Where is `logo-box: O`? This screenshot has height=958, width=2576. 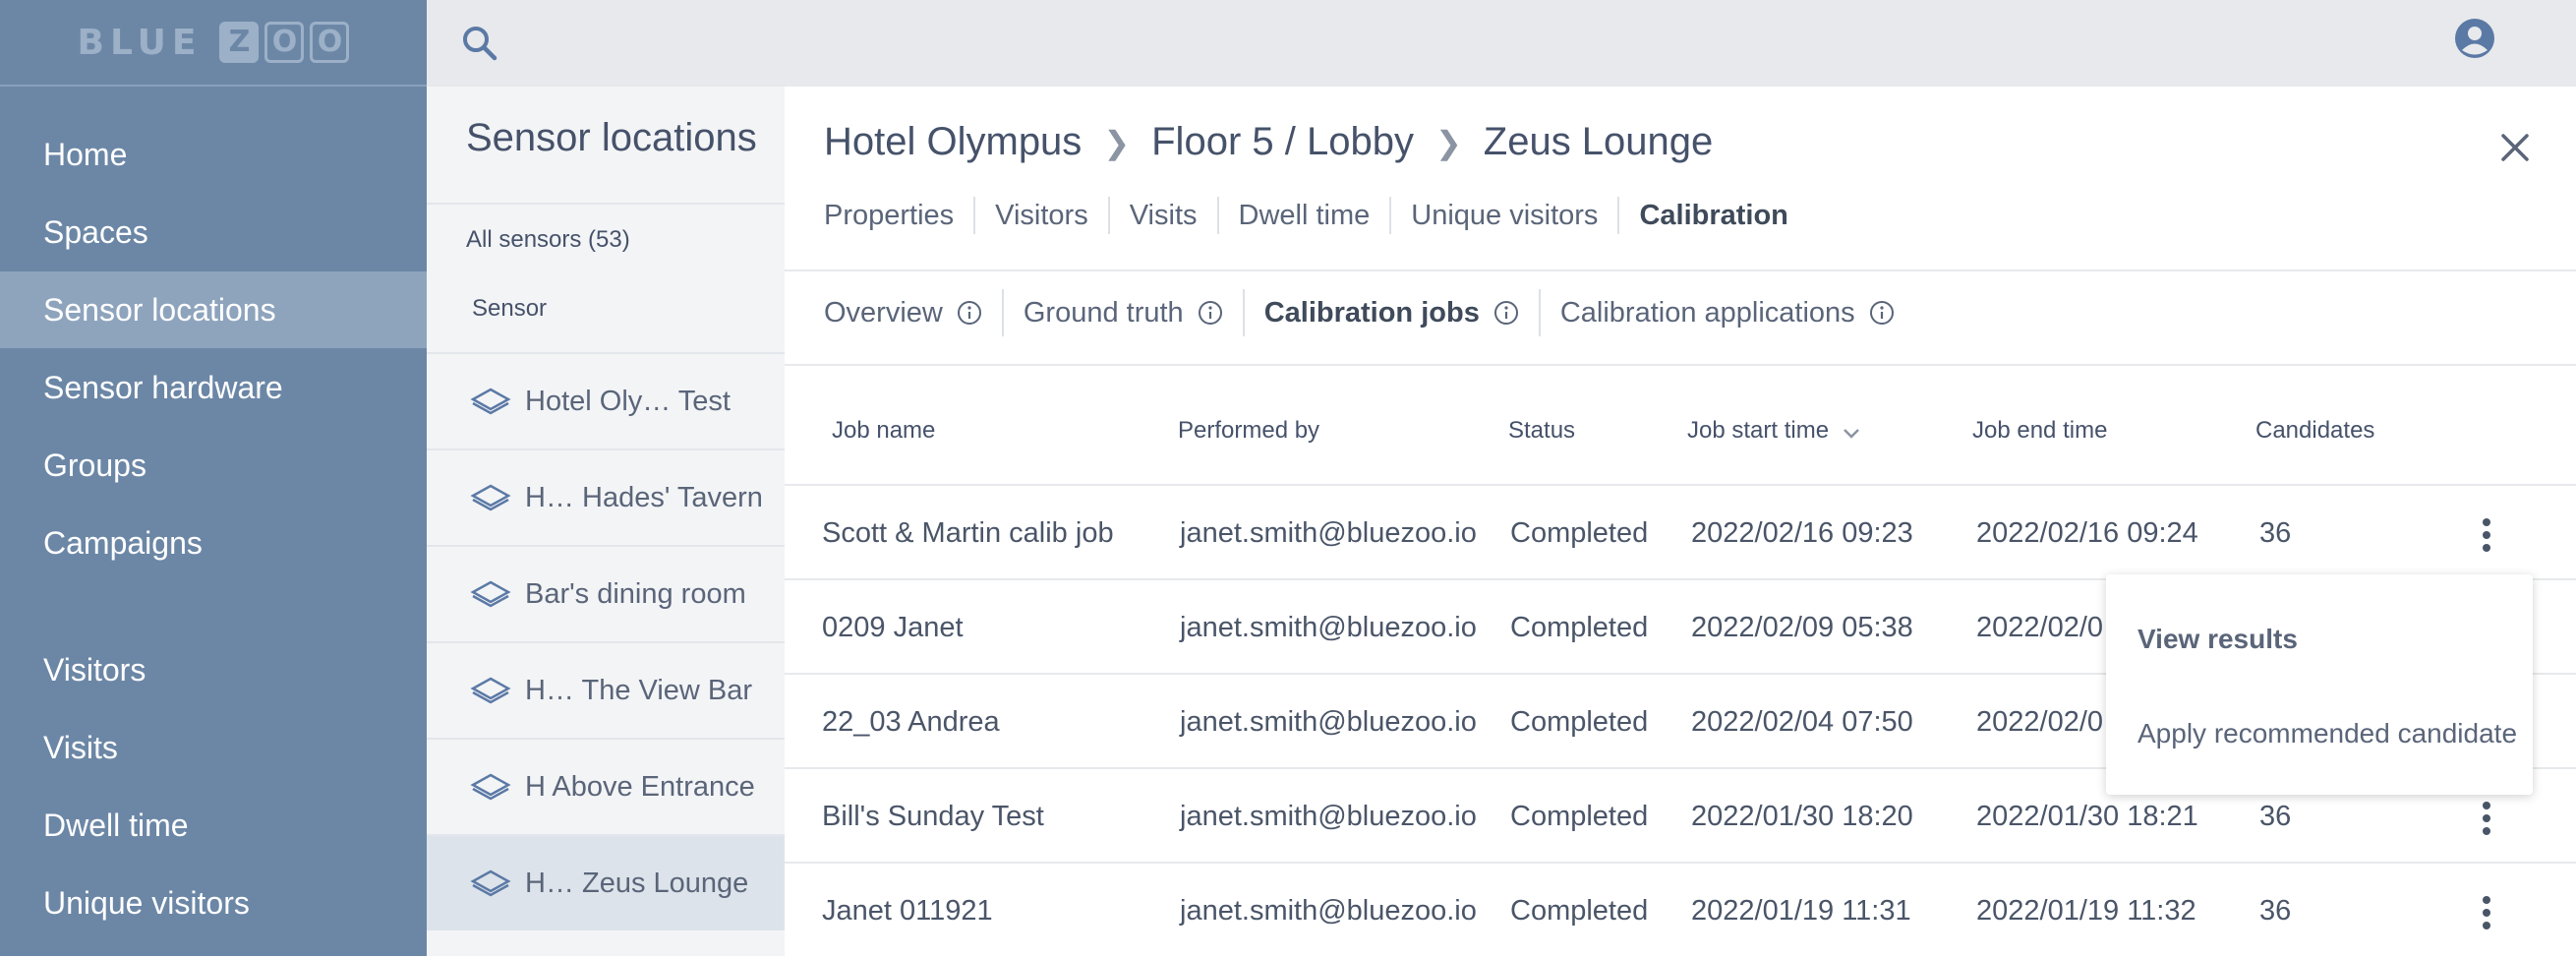 logo-box: O is located at coordinates (284, 43).